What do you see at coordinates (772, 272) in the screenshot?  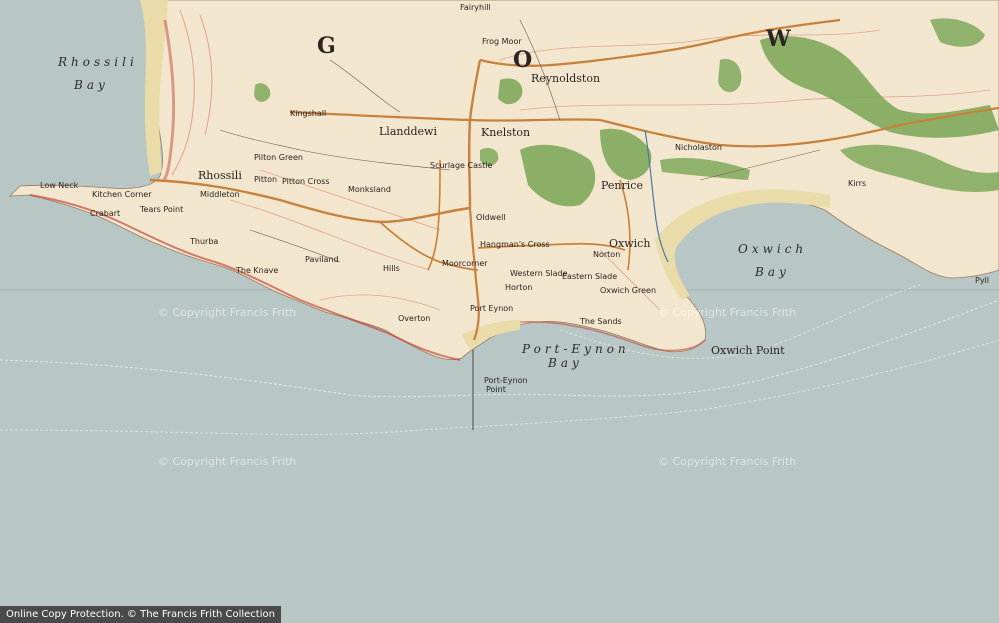 I see `oxwich-bay-label: Bay` at bounding box center [772, 272].